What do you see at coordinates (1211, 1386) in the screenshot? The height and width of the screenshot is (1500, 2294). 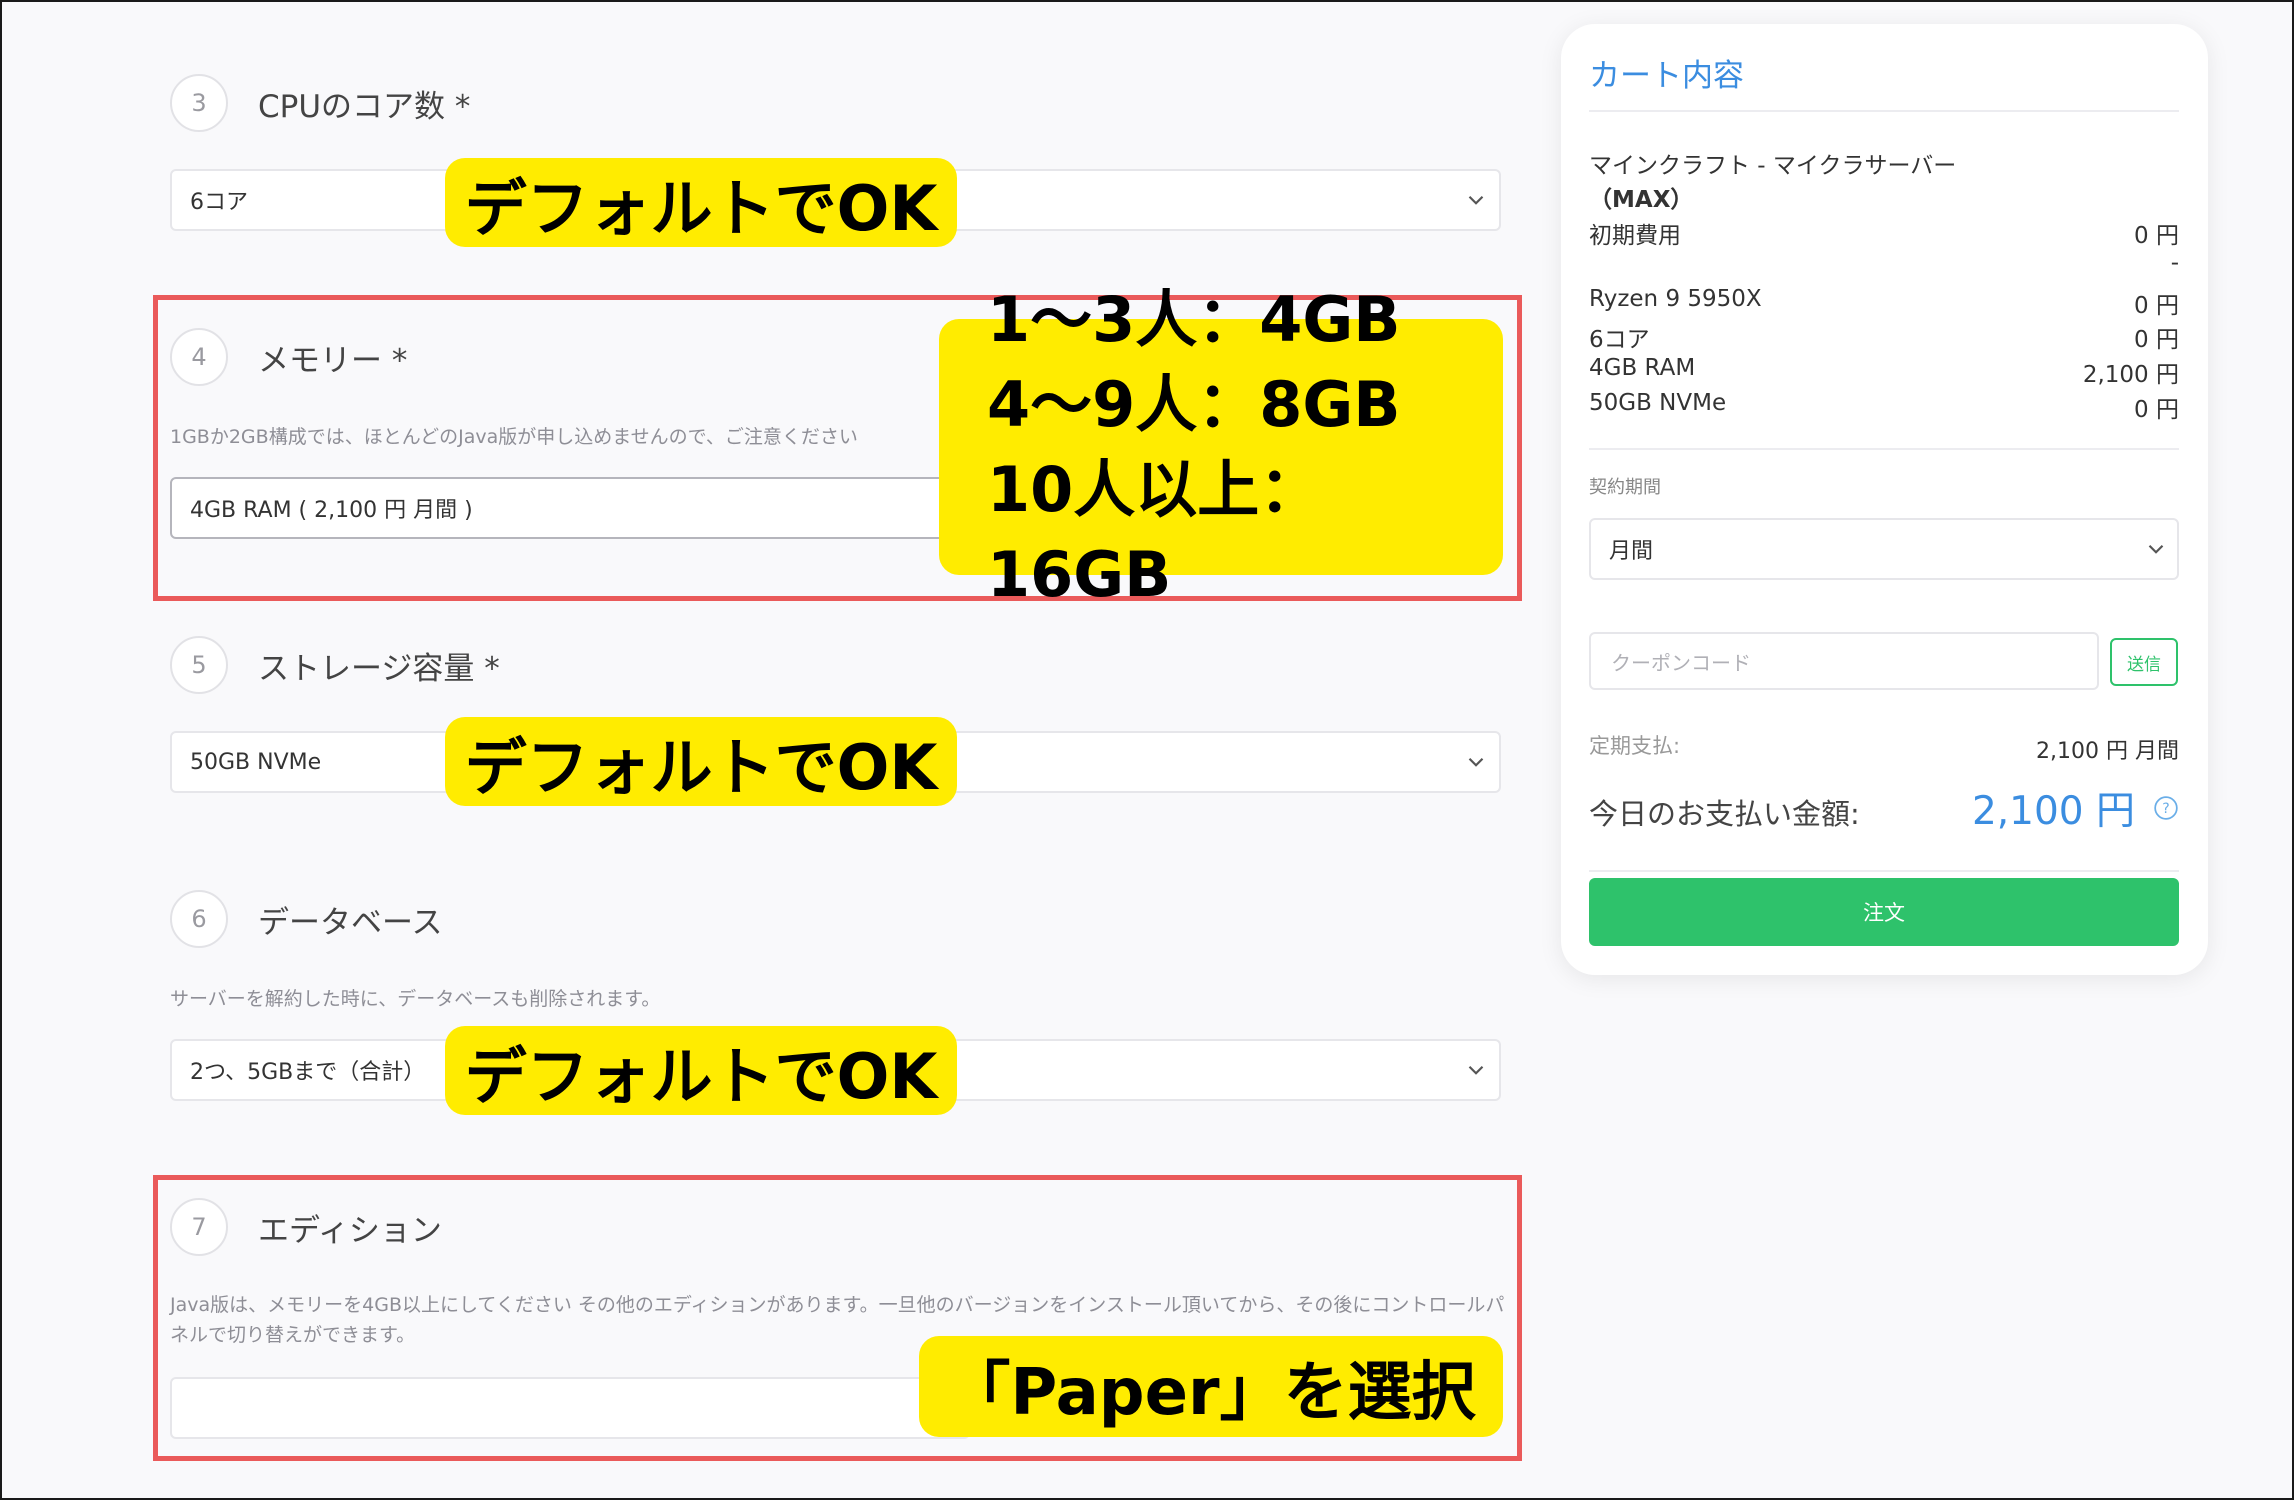 I see `callout-select-paper: 「Paper」を選択` at bounding box center [1211, 1386].